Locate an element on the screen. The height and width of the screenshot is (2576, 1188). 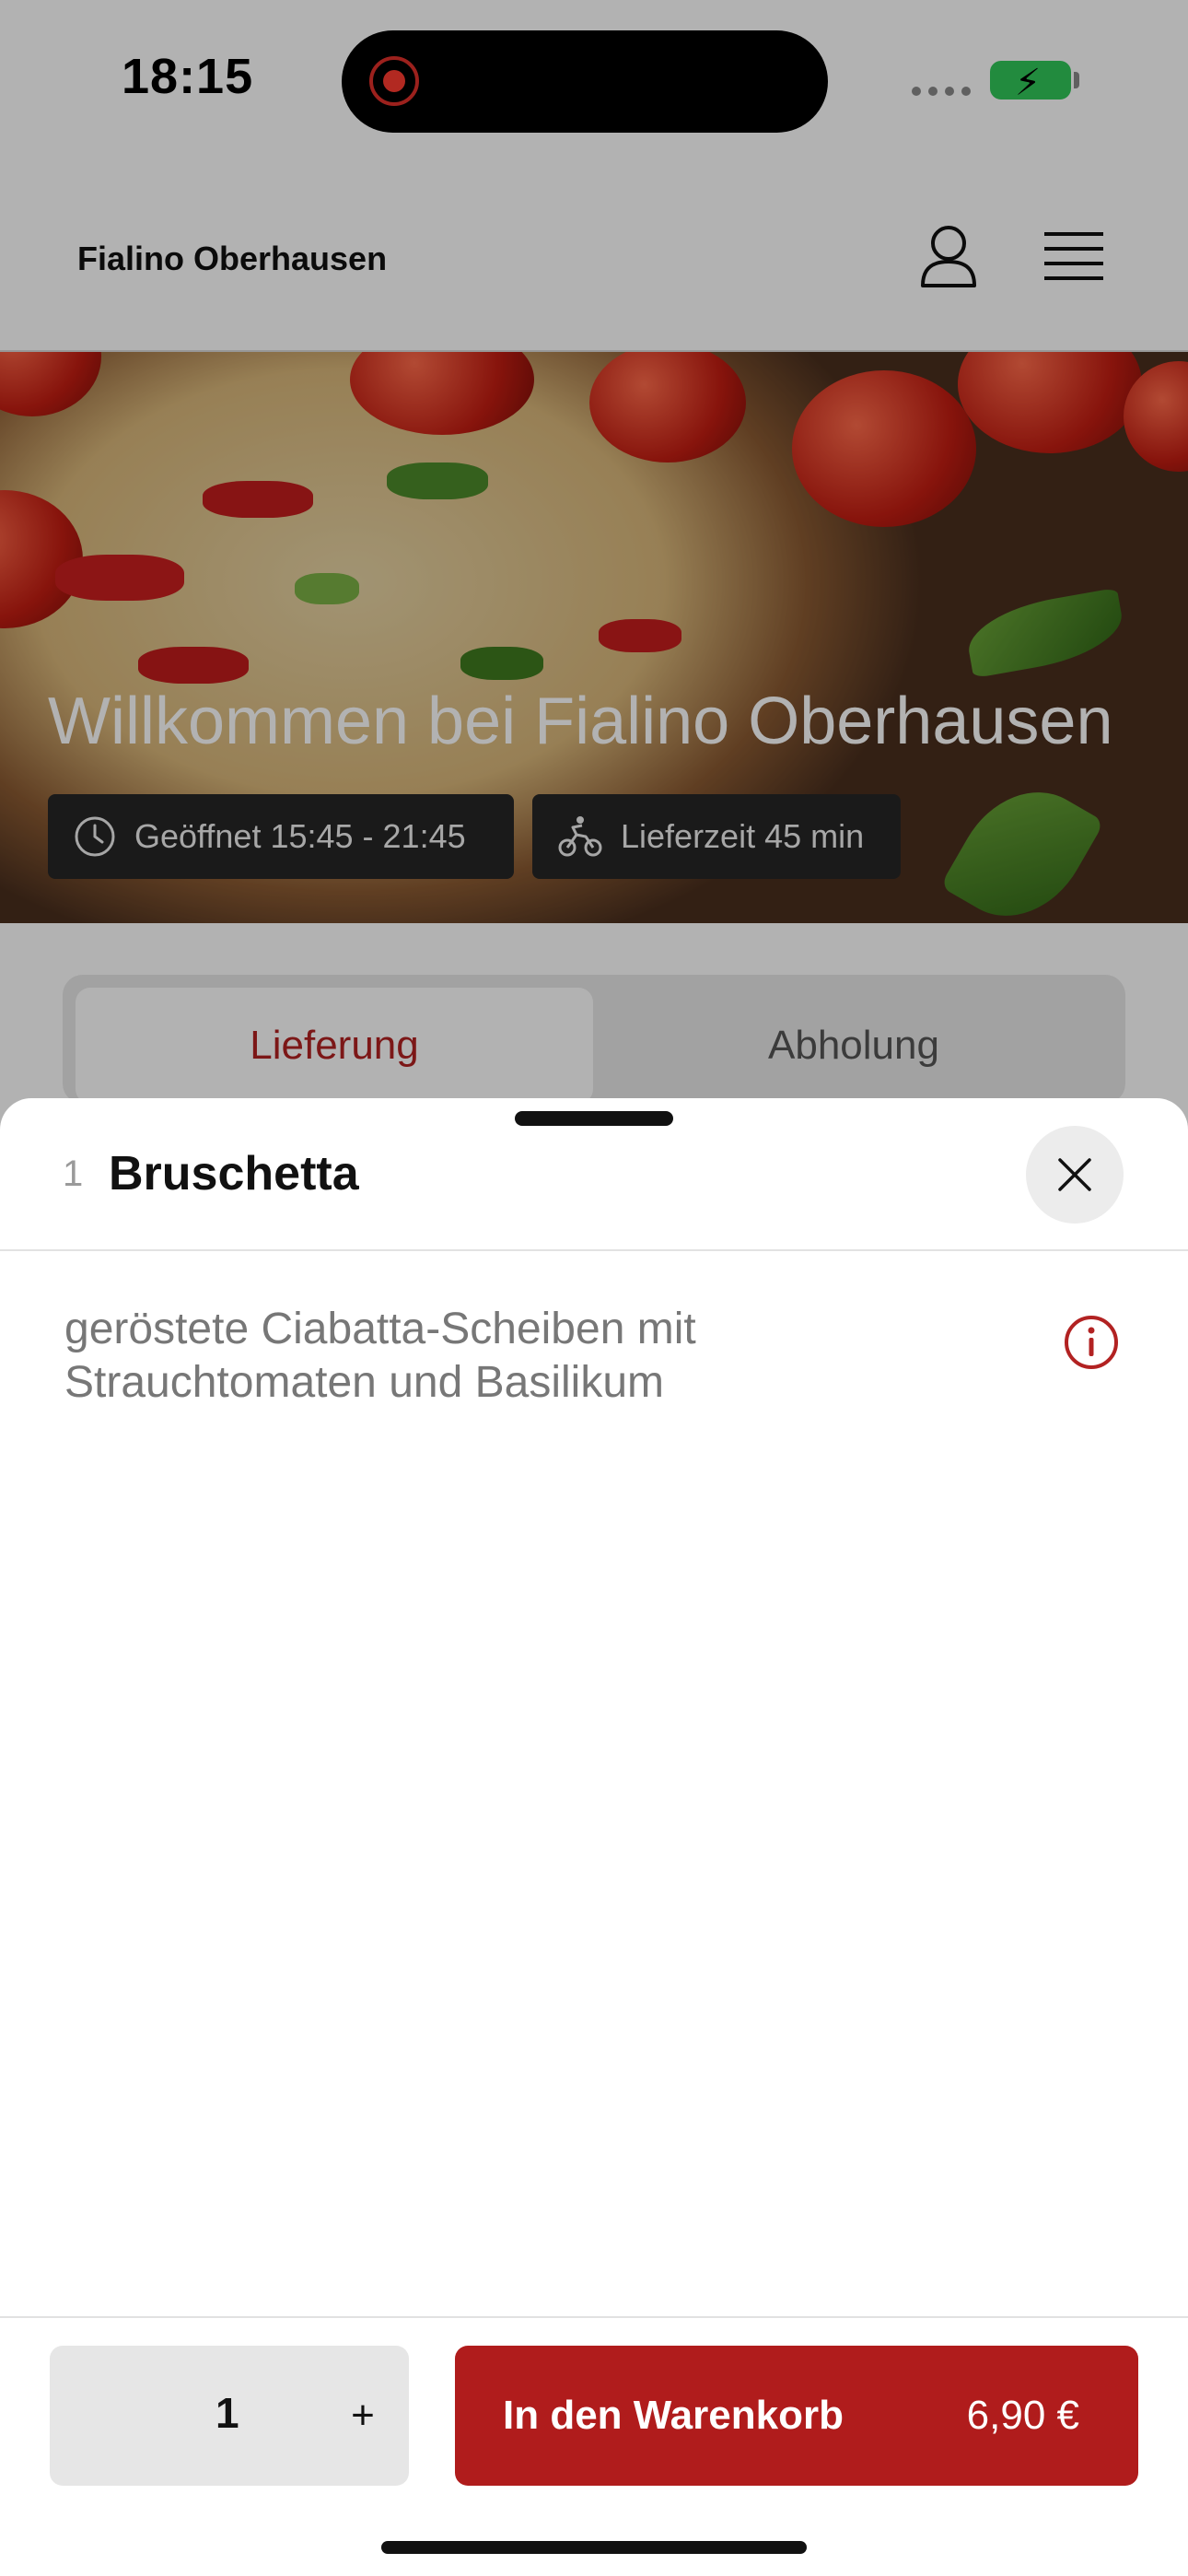
quantity-plus-button: + is located at coordinates (363, 2415).